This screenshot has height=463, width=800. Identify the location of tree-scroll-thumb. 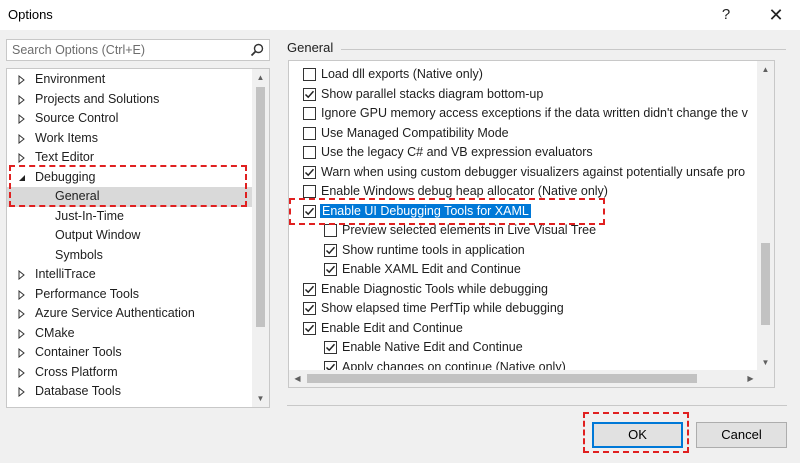
(260, 207).